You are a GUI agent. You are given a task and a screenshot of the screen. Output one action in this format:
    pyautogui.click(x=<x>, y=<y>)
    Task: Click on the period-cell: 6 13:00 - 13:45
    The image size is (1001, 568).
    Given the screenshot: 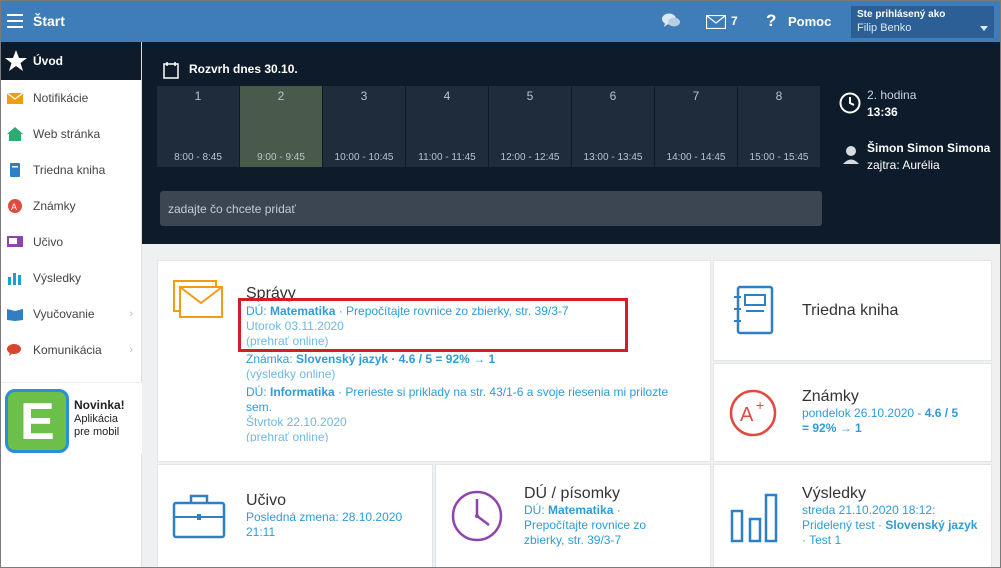 What is the action you would take?
    pyautogui.click(x=613, y=126)
    